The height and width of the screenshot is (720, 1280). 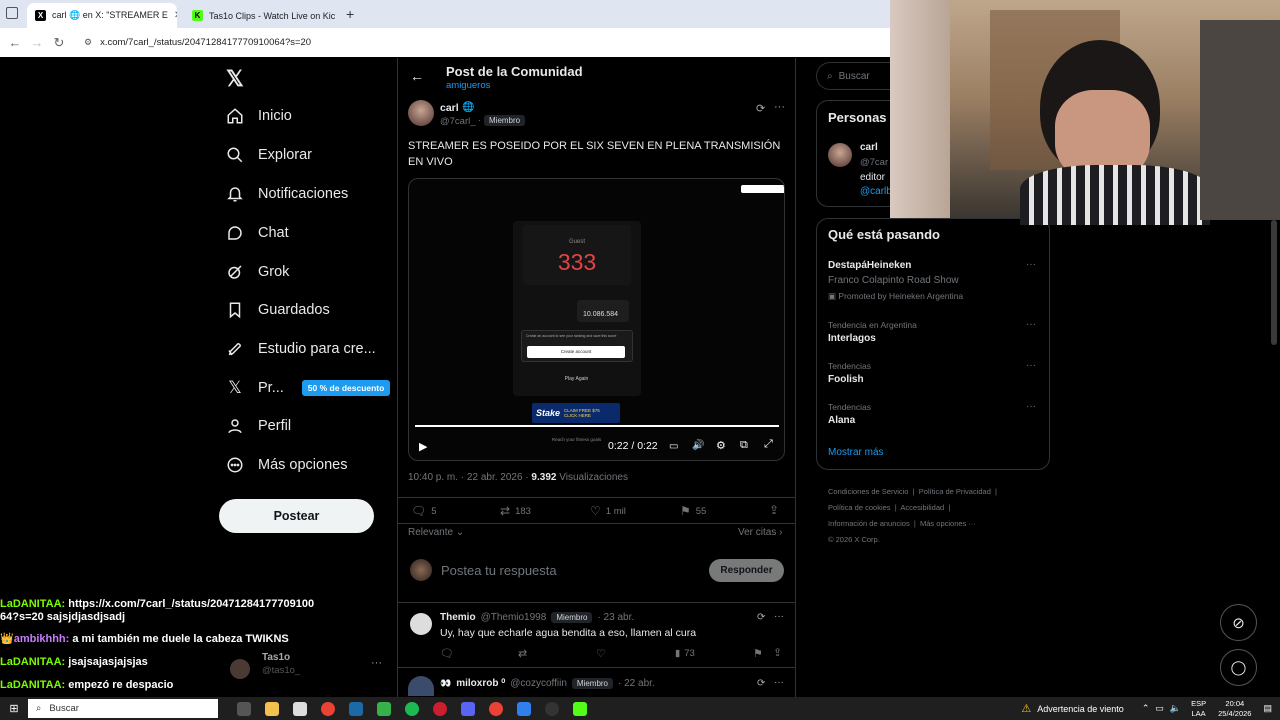 I want to click on scrollbar, so click(x=1274, y=282).